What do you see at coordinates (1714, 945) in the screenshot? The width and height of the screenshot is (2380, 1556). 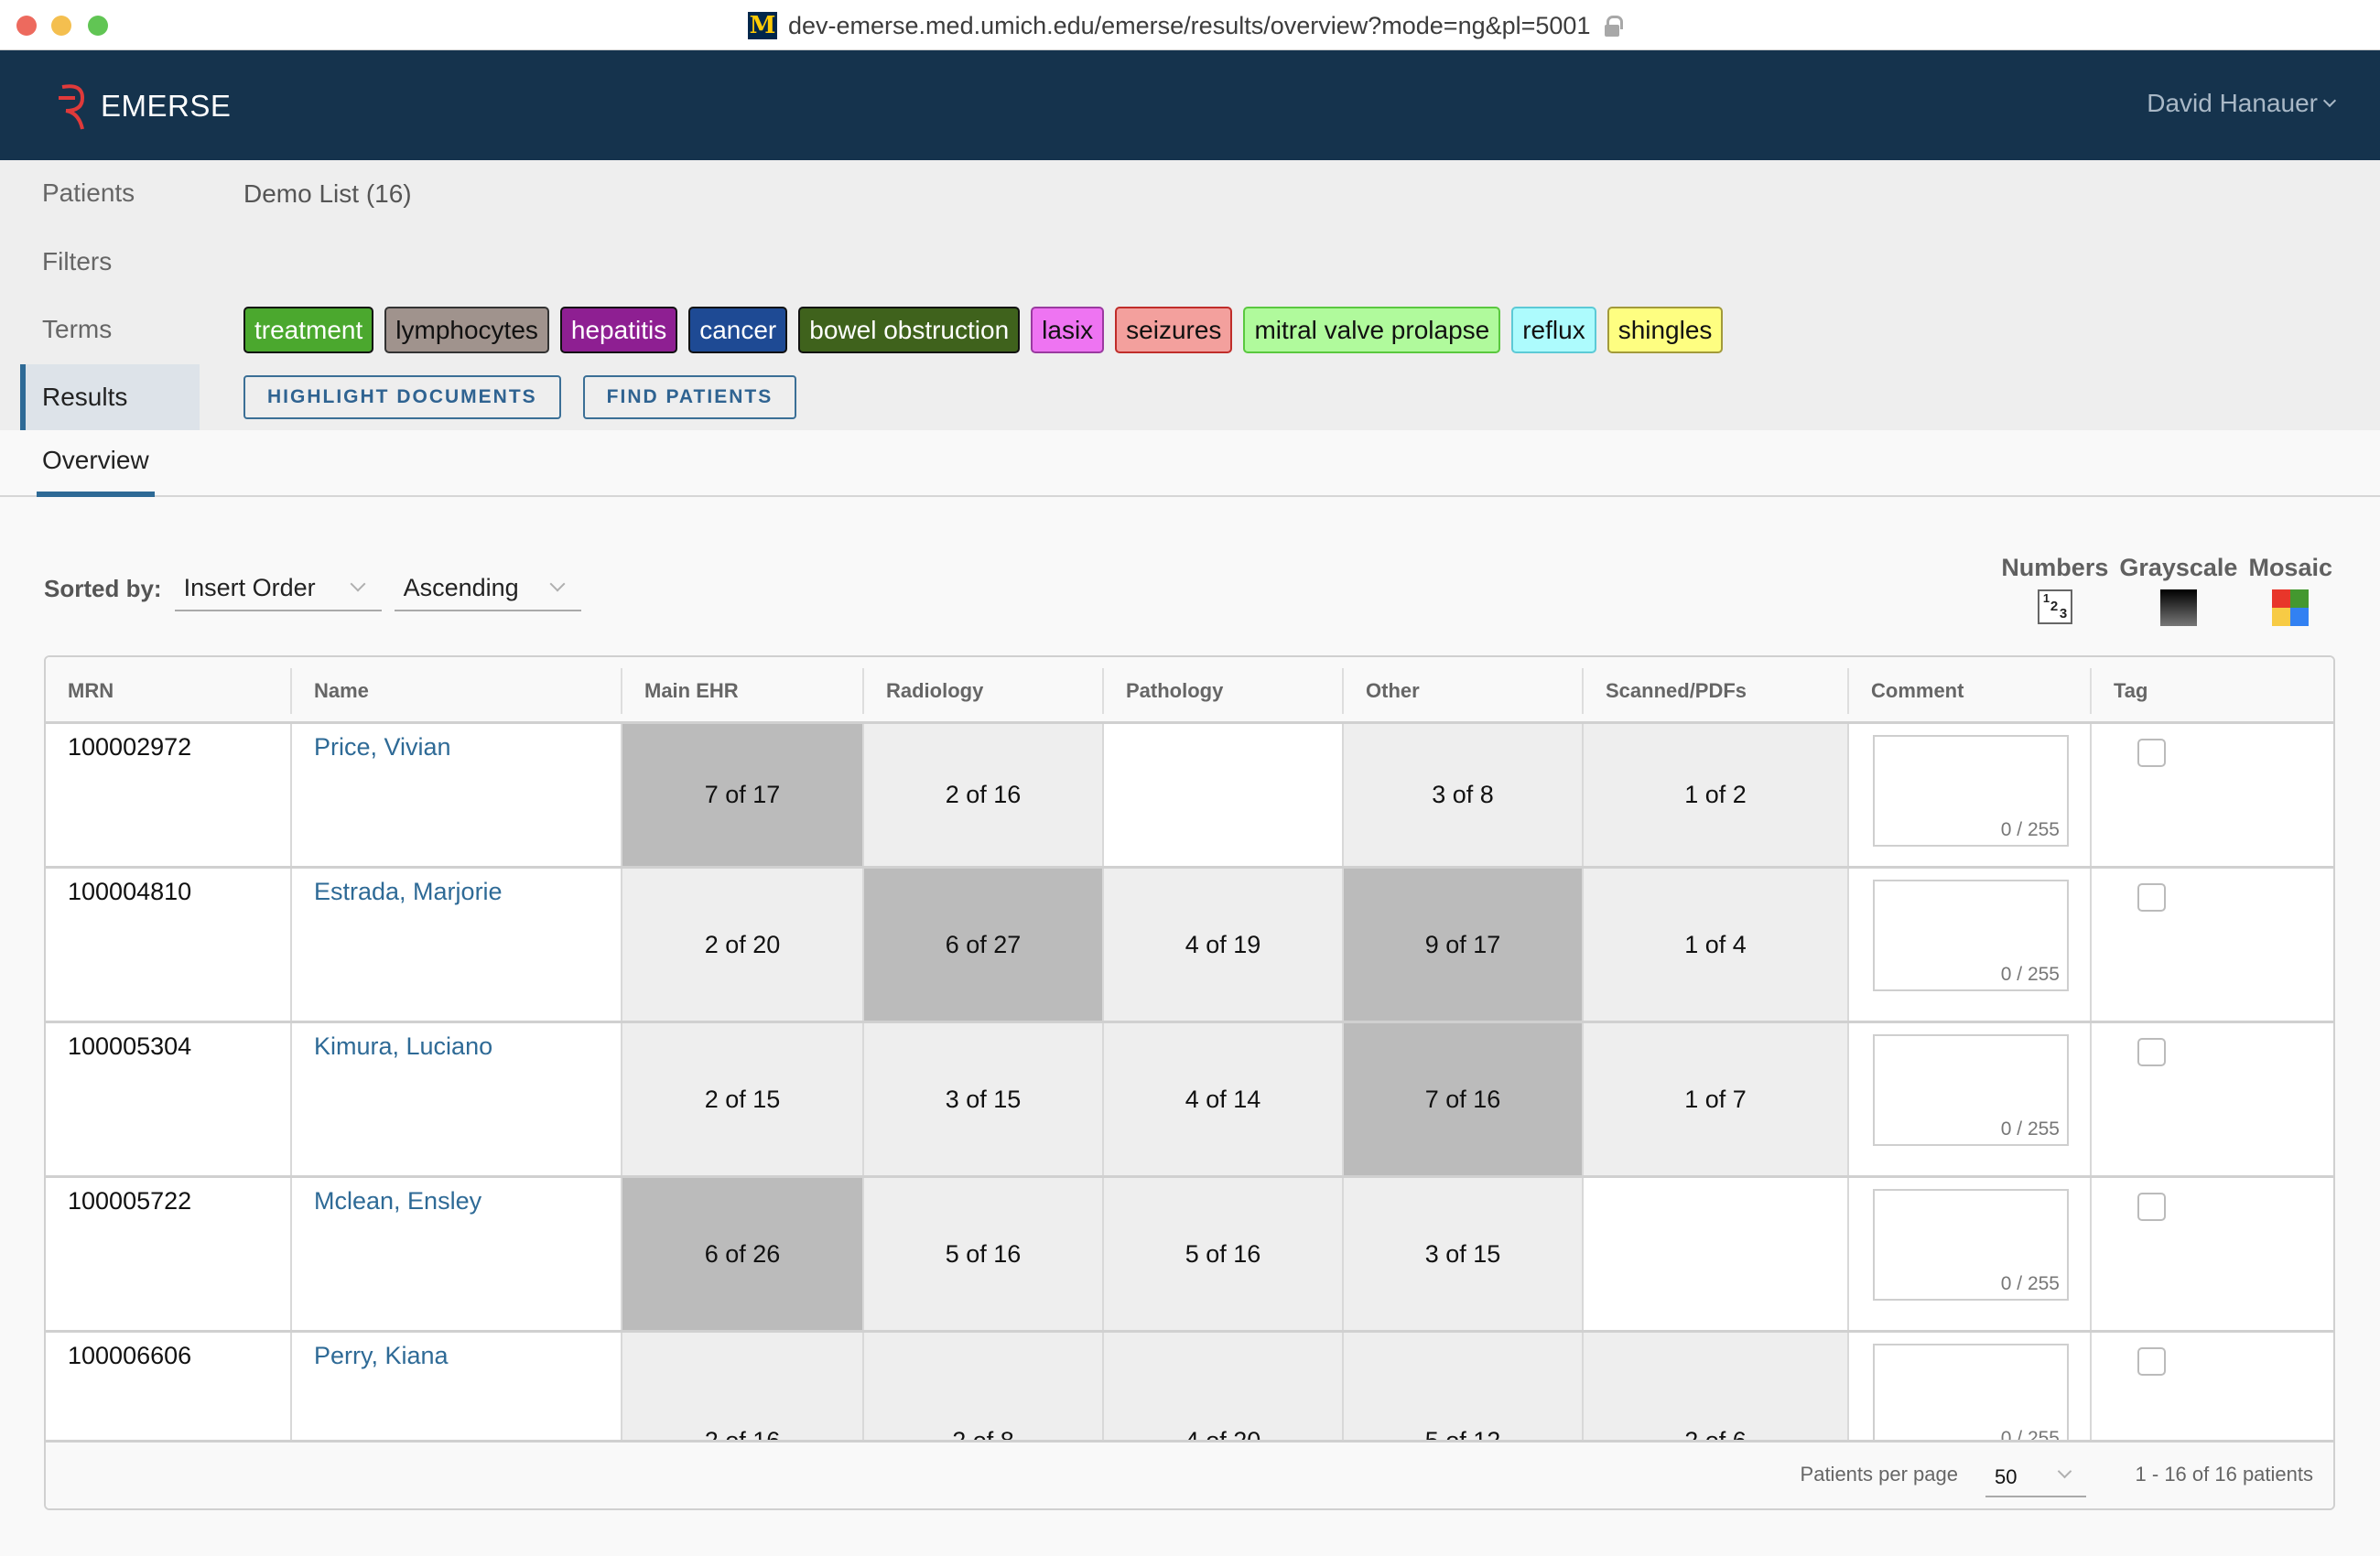 I see `scanned-pdfs-count-cell: 1 of 4` at bounding box center [1714, 945].